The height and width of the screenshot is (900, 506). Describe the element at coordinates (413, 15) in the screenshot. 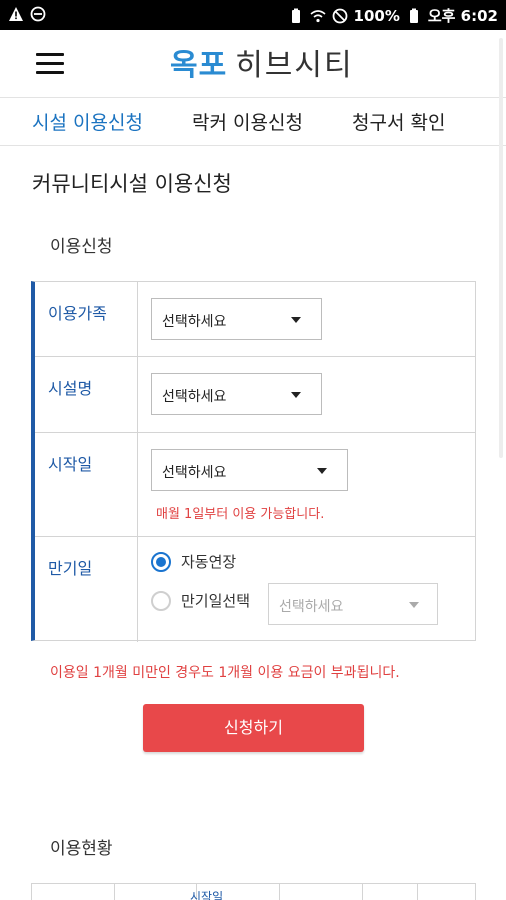

I see `battery-level-icon` at that location.